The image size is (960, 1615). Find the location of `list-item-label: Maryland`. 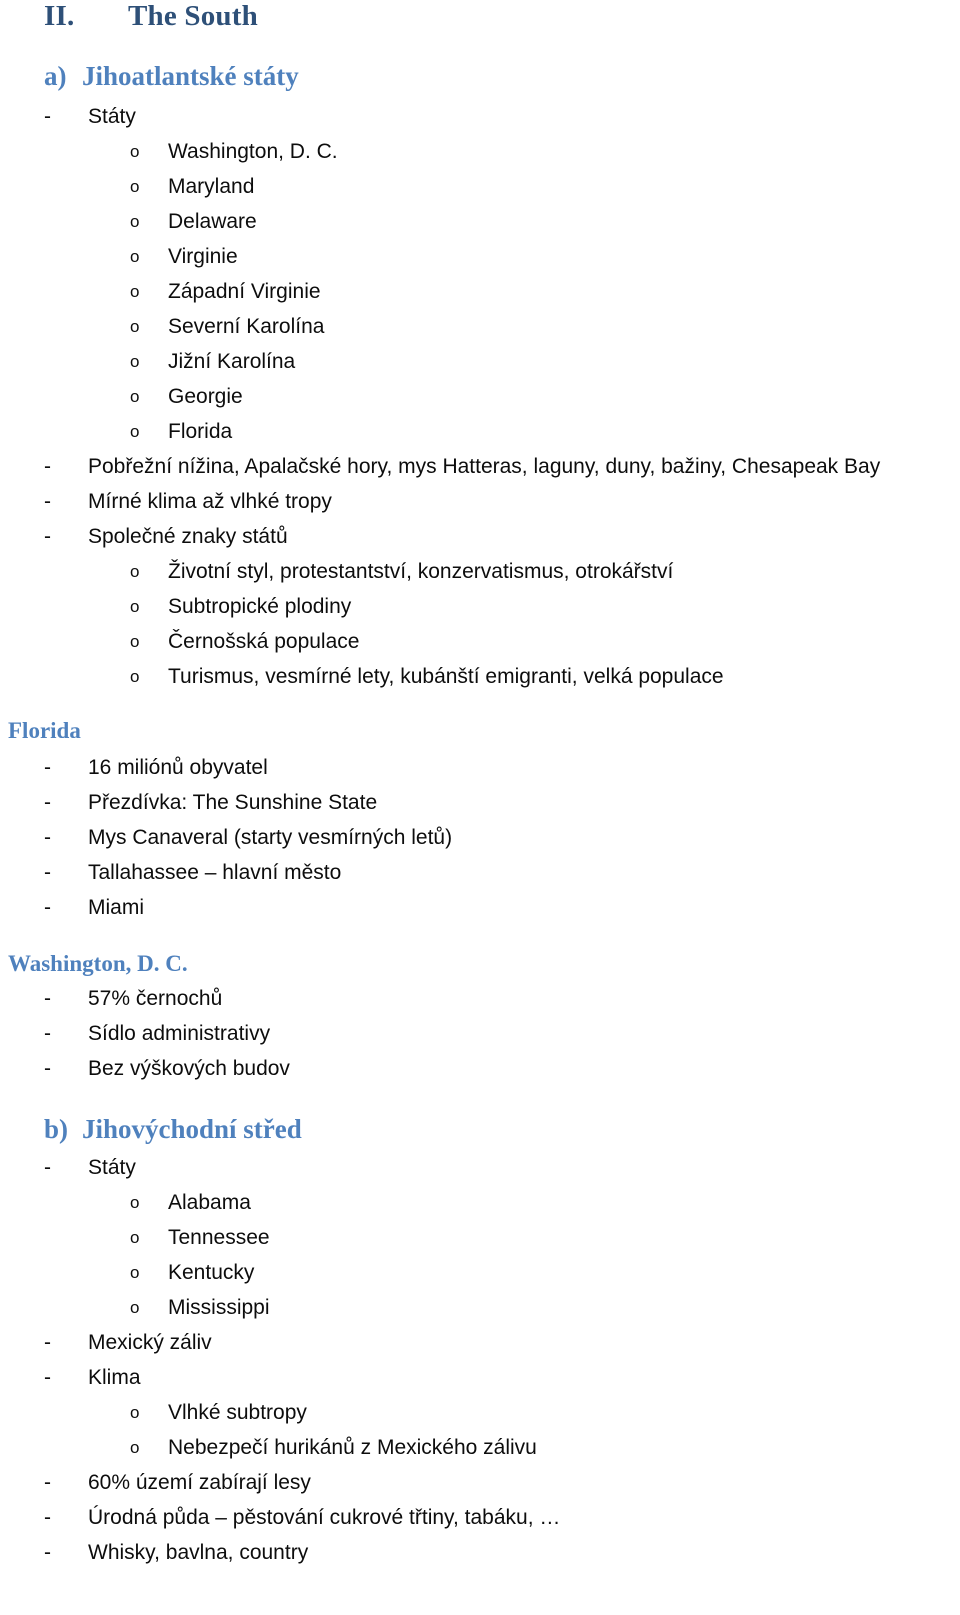

list-item-label: Maryland is located at coordinates (211, 186).